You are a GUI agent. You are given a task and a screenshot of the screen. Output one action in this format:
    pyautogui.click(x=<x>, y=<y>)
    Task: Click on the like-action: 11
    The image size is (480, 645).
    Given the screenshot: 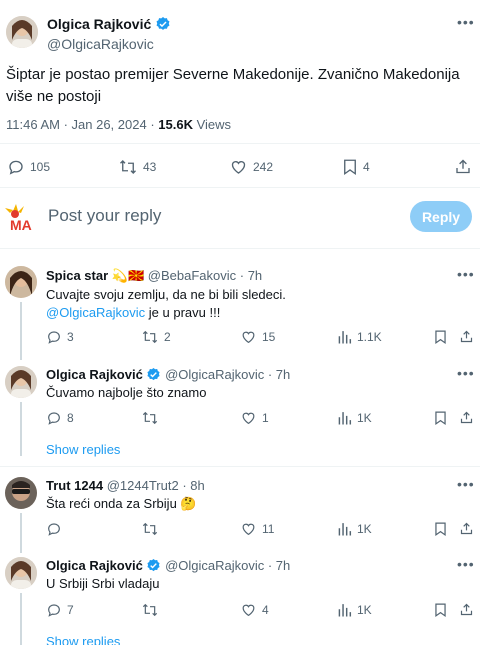 What is the action you would take?
    pyautogui.click(x=257, y=529)
    